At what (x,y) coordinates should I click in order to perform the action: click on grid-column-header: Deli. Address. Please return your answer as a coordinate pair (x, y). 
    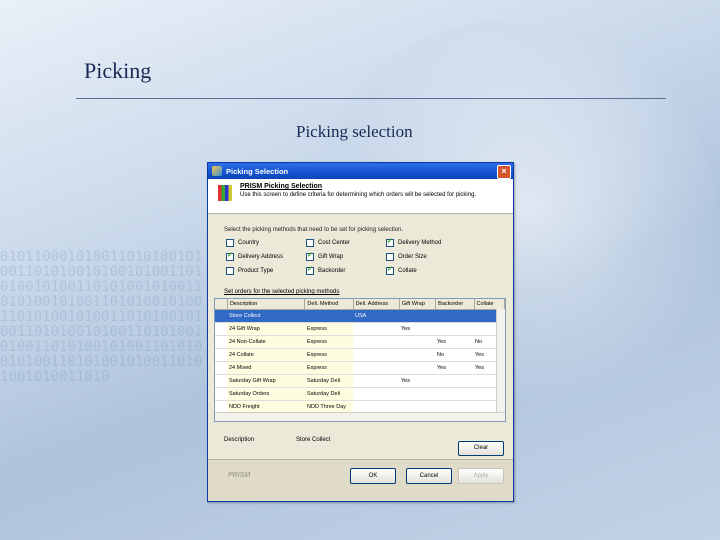
    Looking at the image, I should click on (377, 304).